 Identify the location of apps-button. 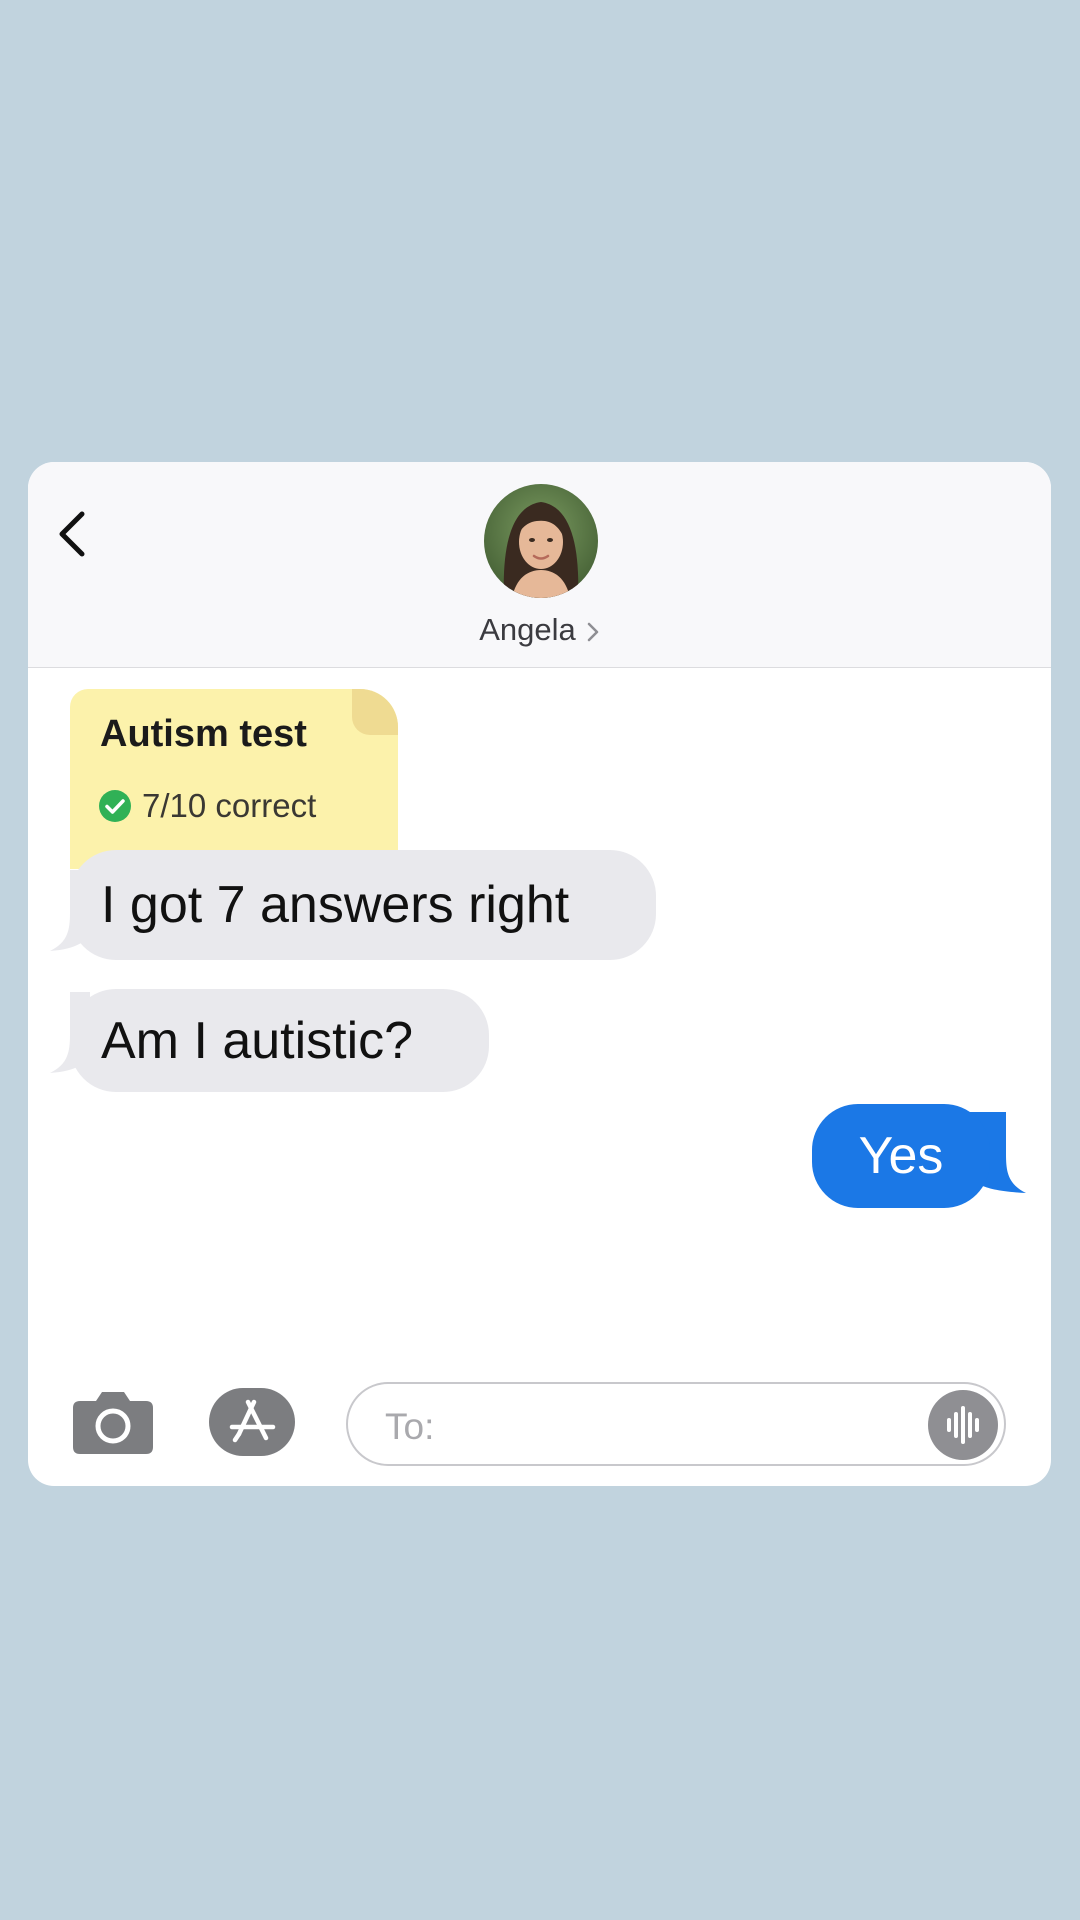
(252, 1422).